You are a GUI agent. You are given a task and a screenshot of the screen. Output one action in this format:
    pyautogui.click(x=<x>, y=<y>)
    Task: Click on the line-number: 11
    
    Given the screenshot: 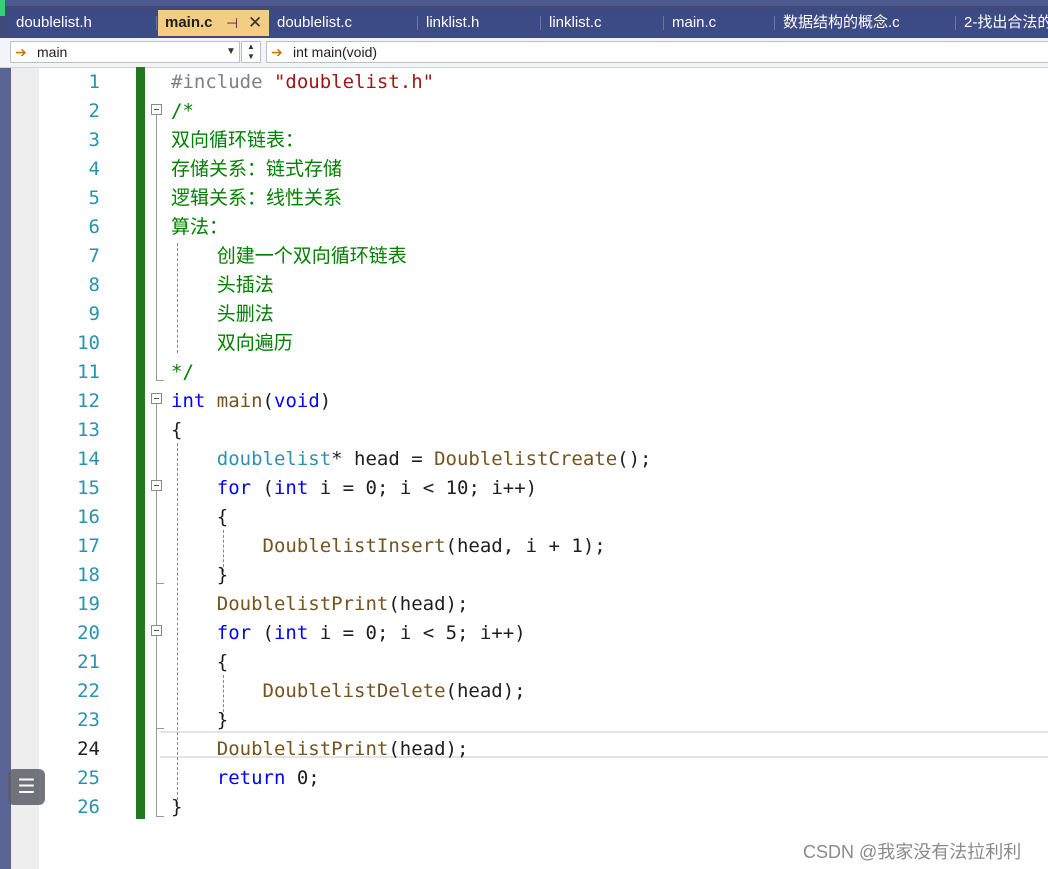 What is the action you would take?
    pyautogui.click(x=88, y=372)
    